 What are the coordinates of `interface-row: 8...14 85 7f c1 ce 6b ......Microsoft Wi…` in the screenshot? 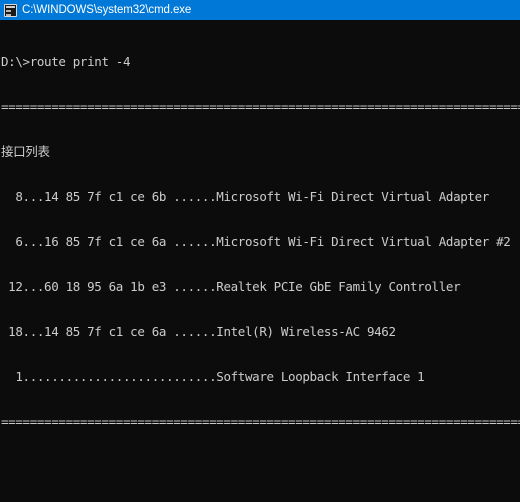 It's located at (245, 196).